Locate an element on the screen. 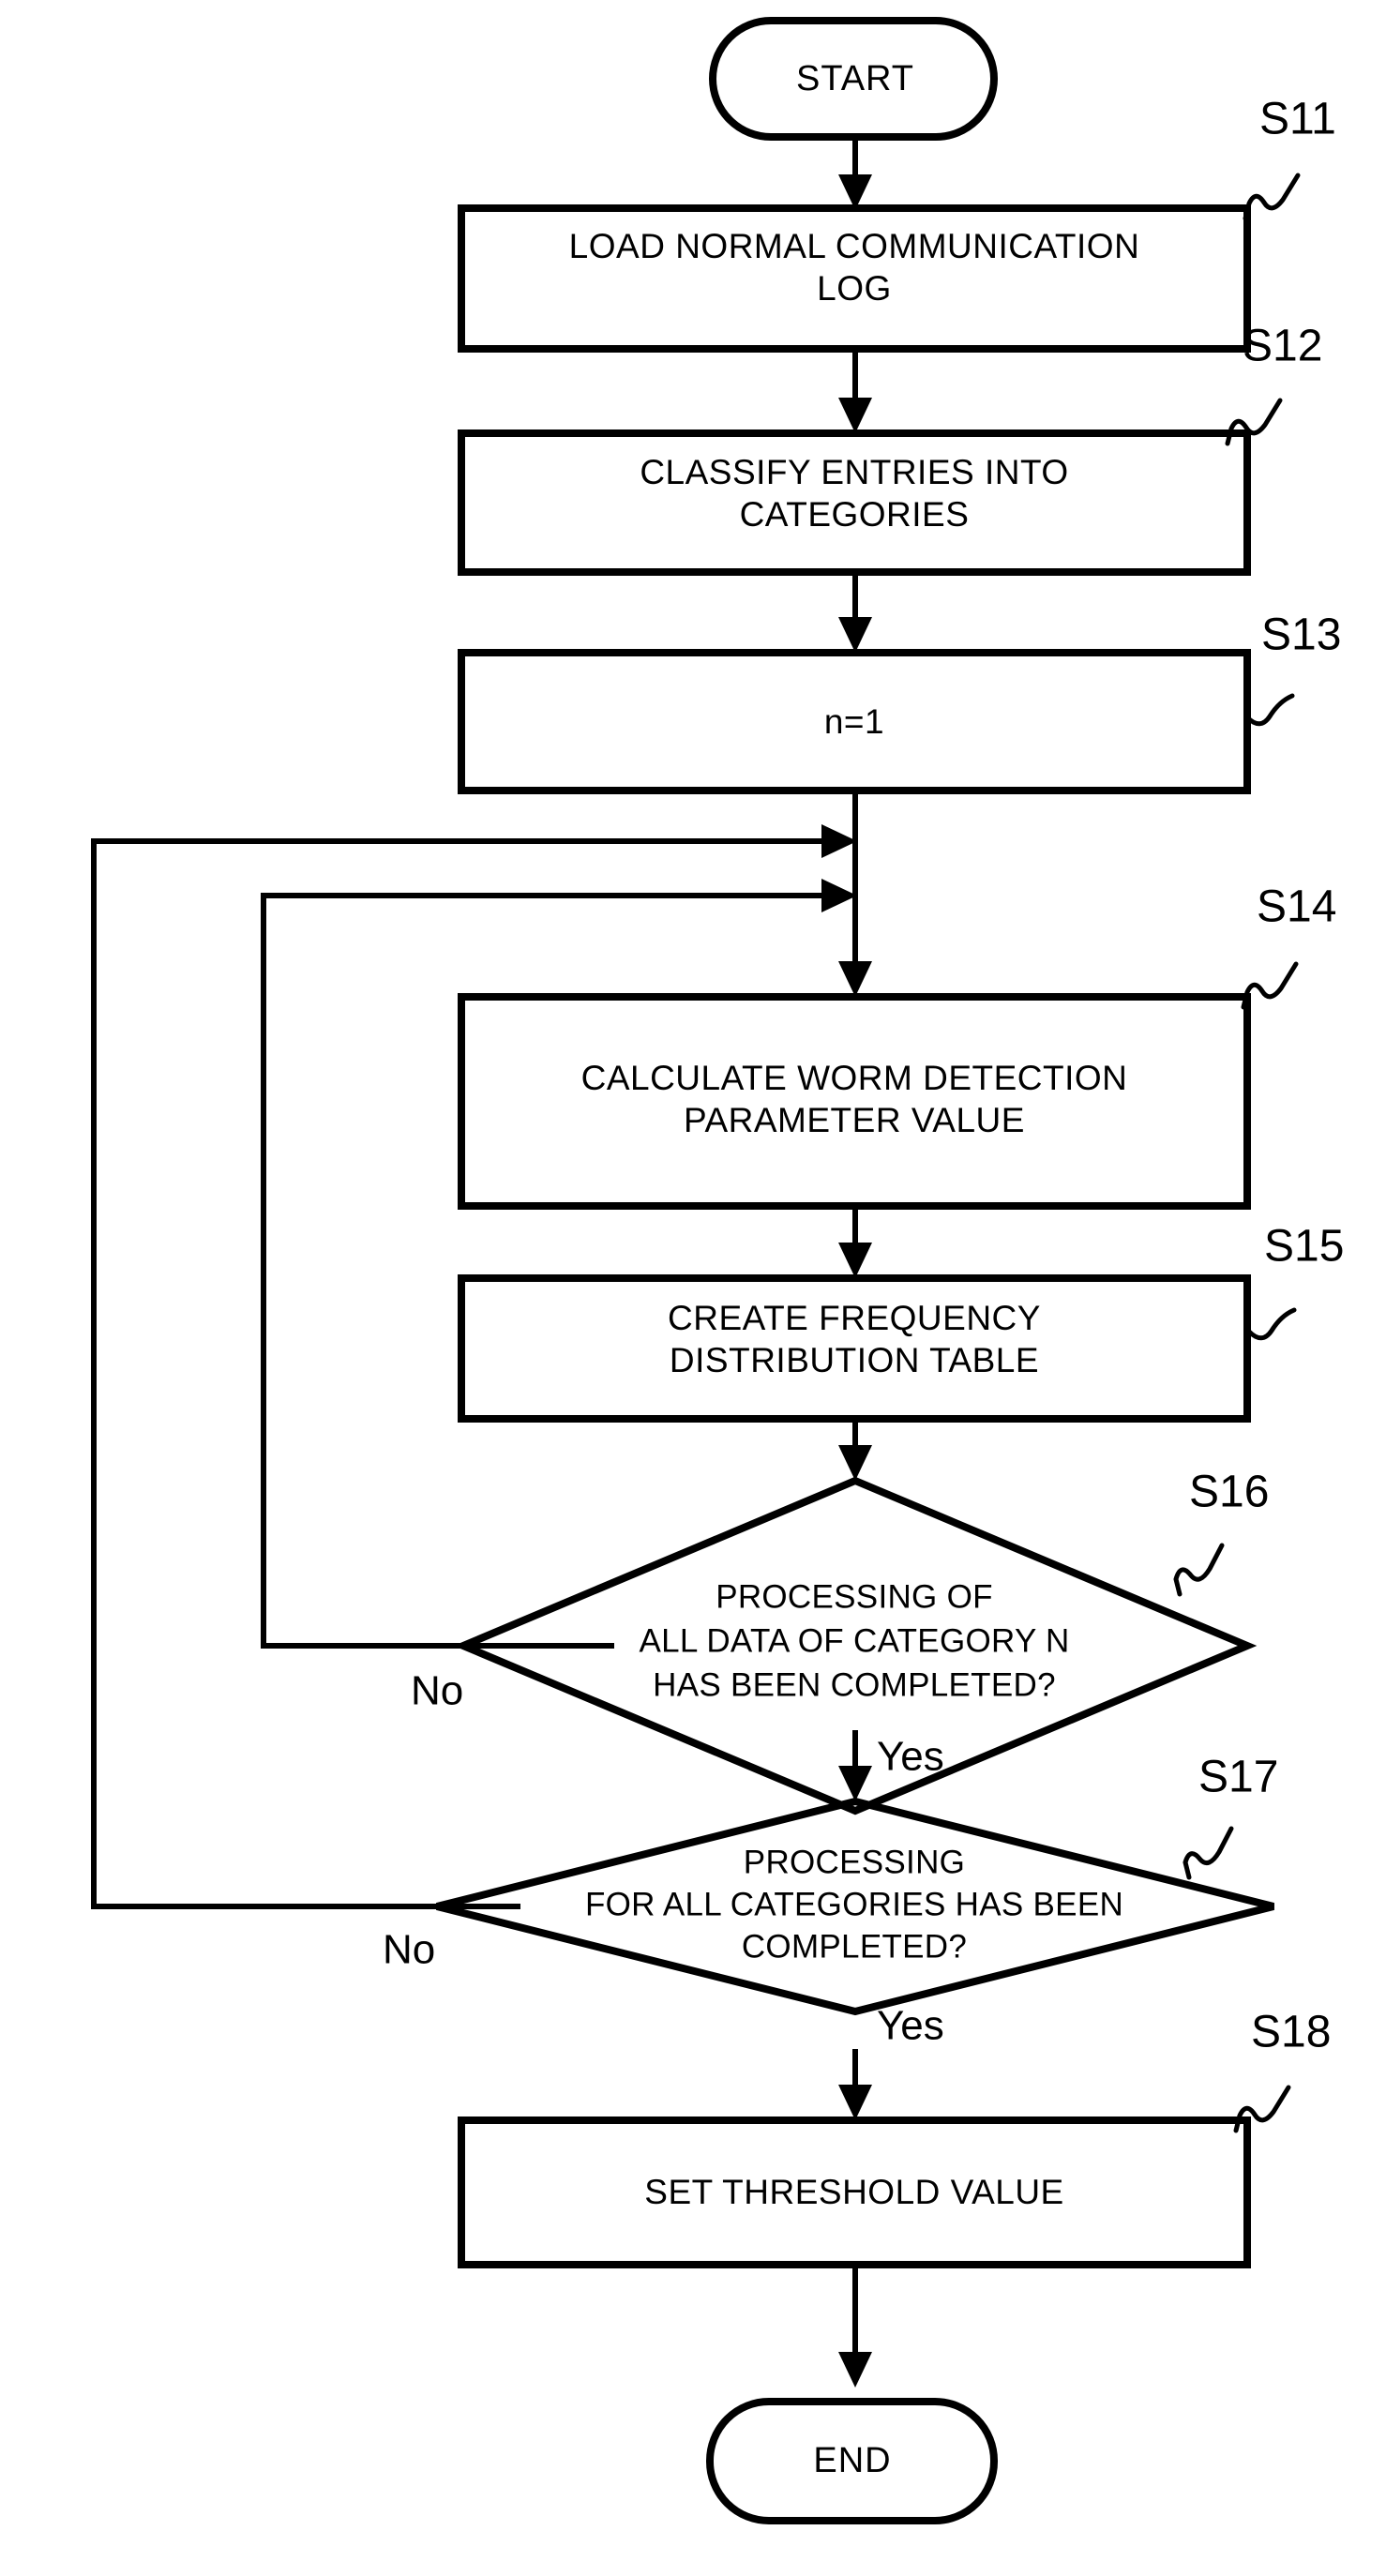  s15-text-line-1: CREATE FREQUENCY is located at coordinates (855, 1318).